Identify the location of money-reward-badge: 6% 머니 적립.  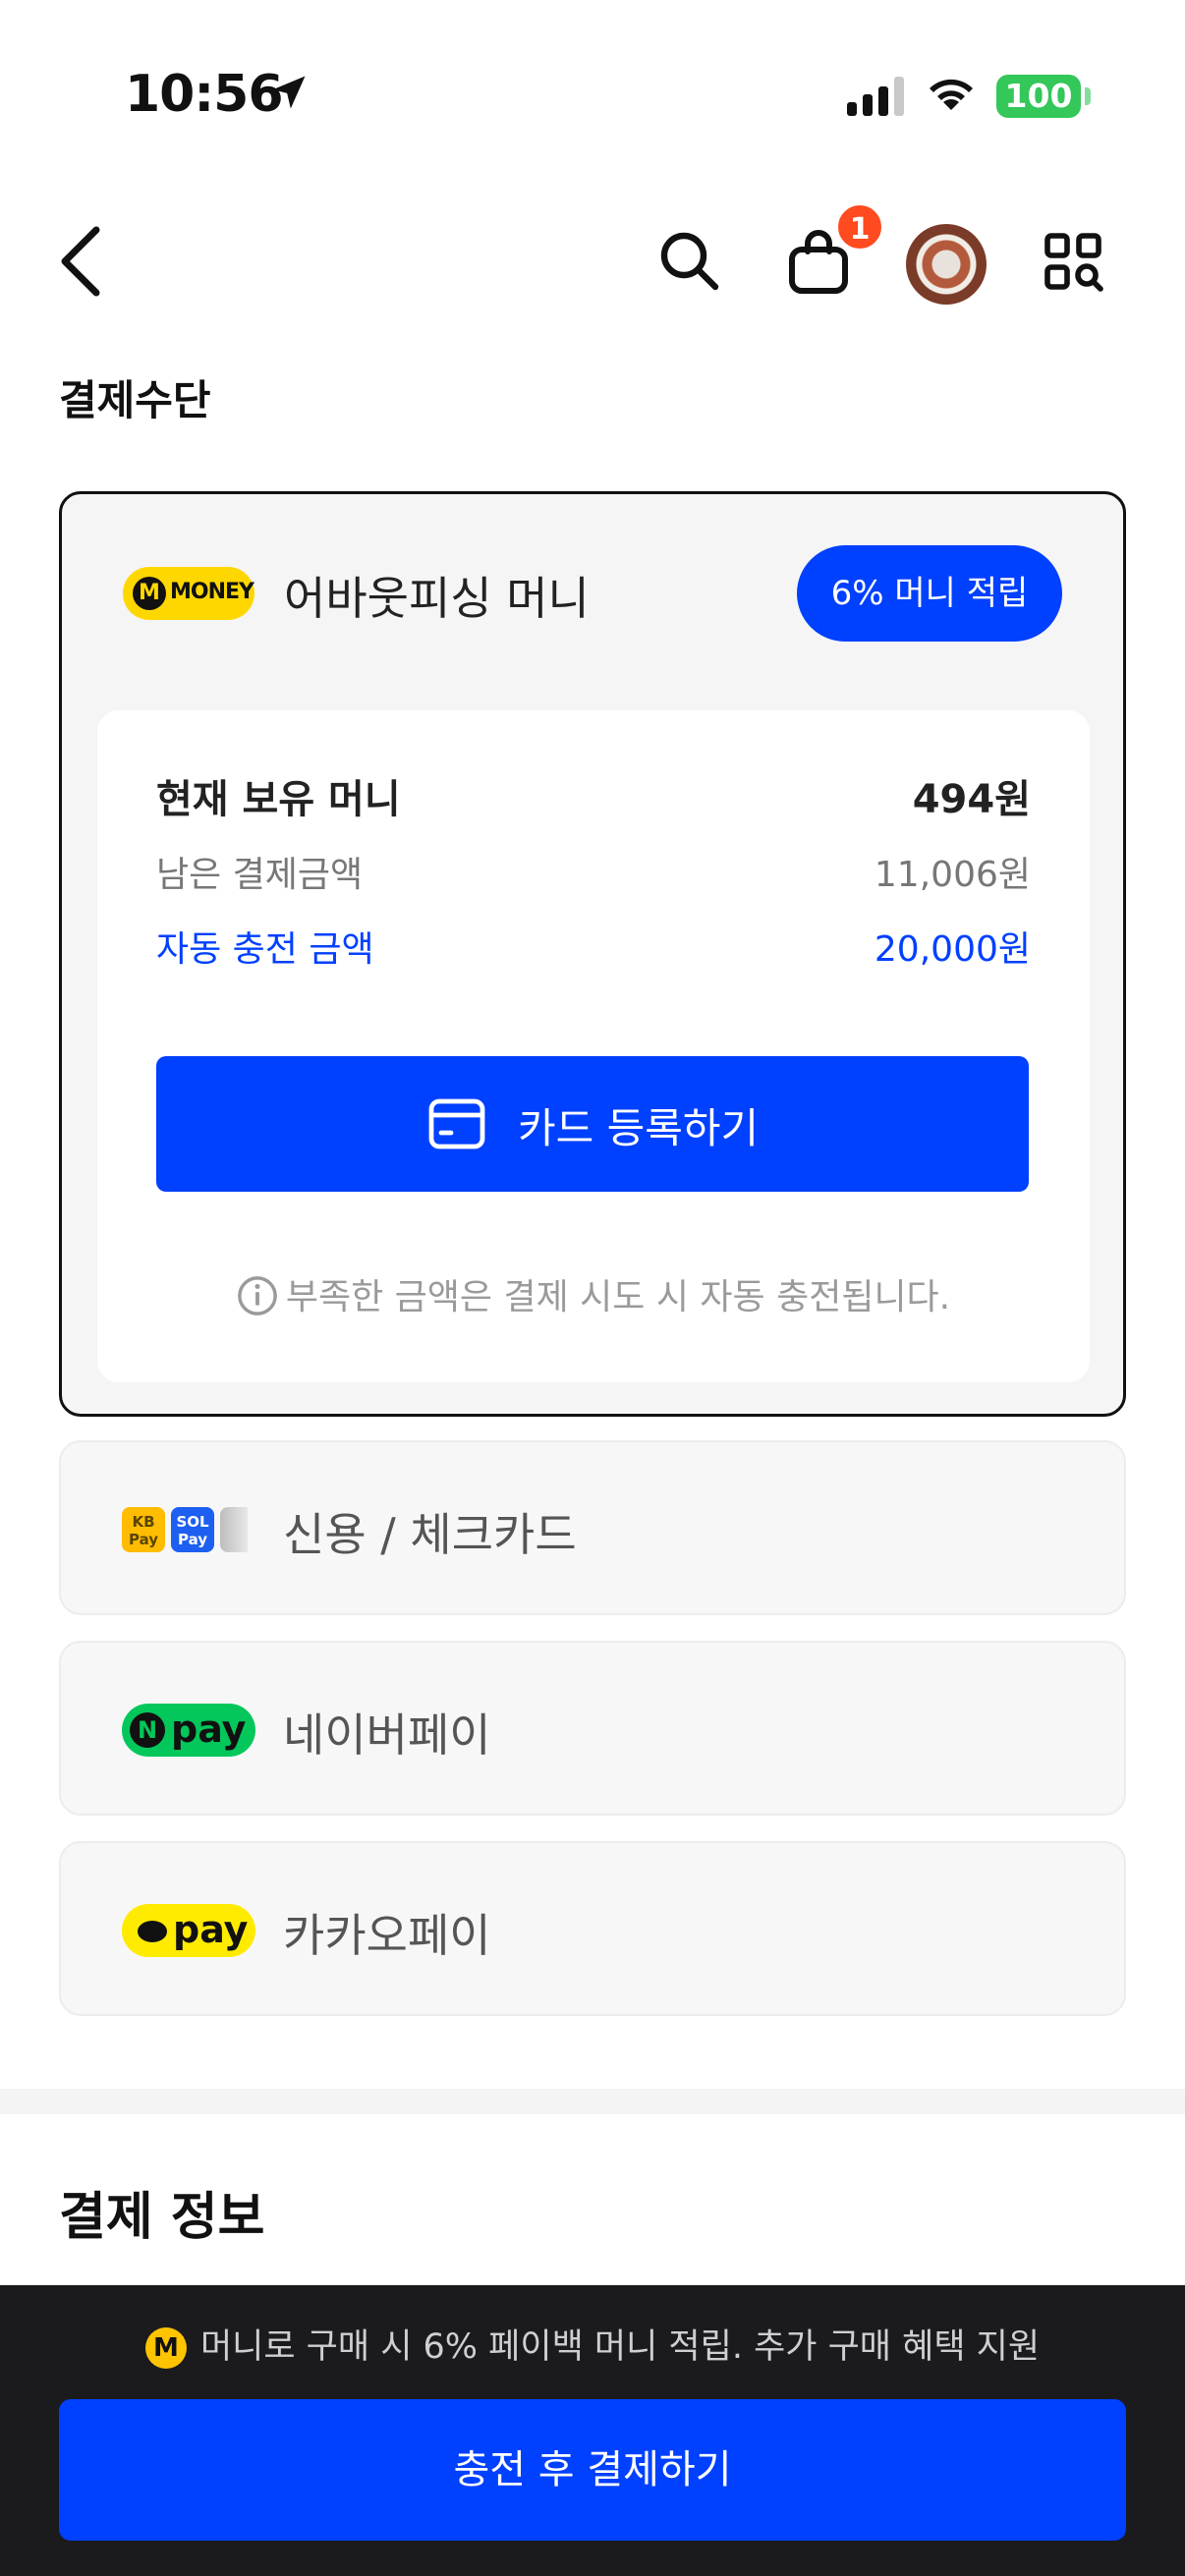
(930, 593).